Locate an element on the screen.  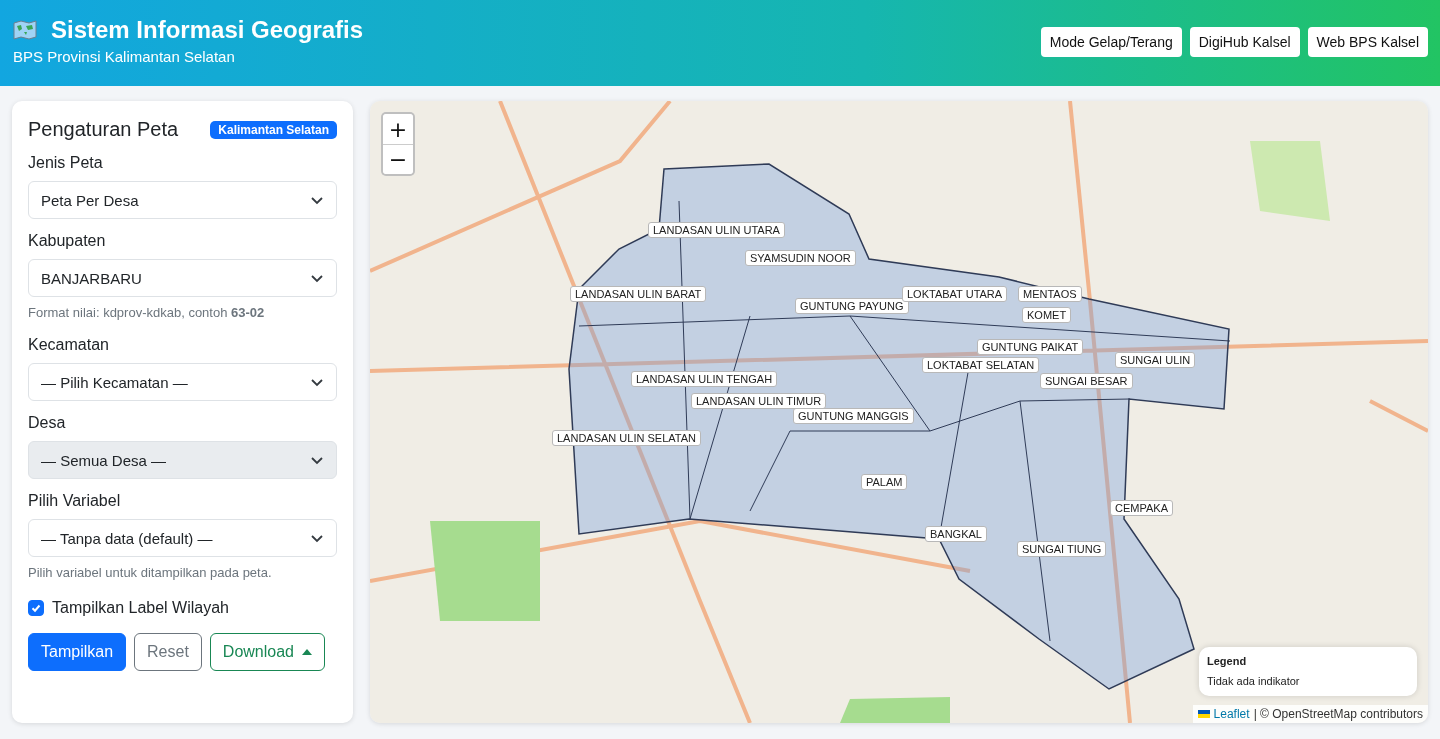
field-label: Jenis Peta is located at coordinates (66, 163).